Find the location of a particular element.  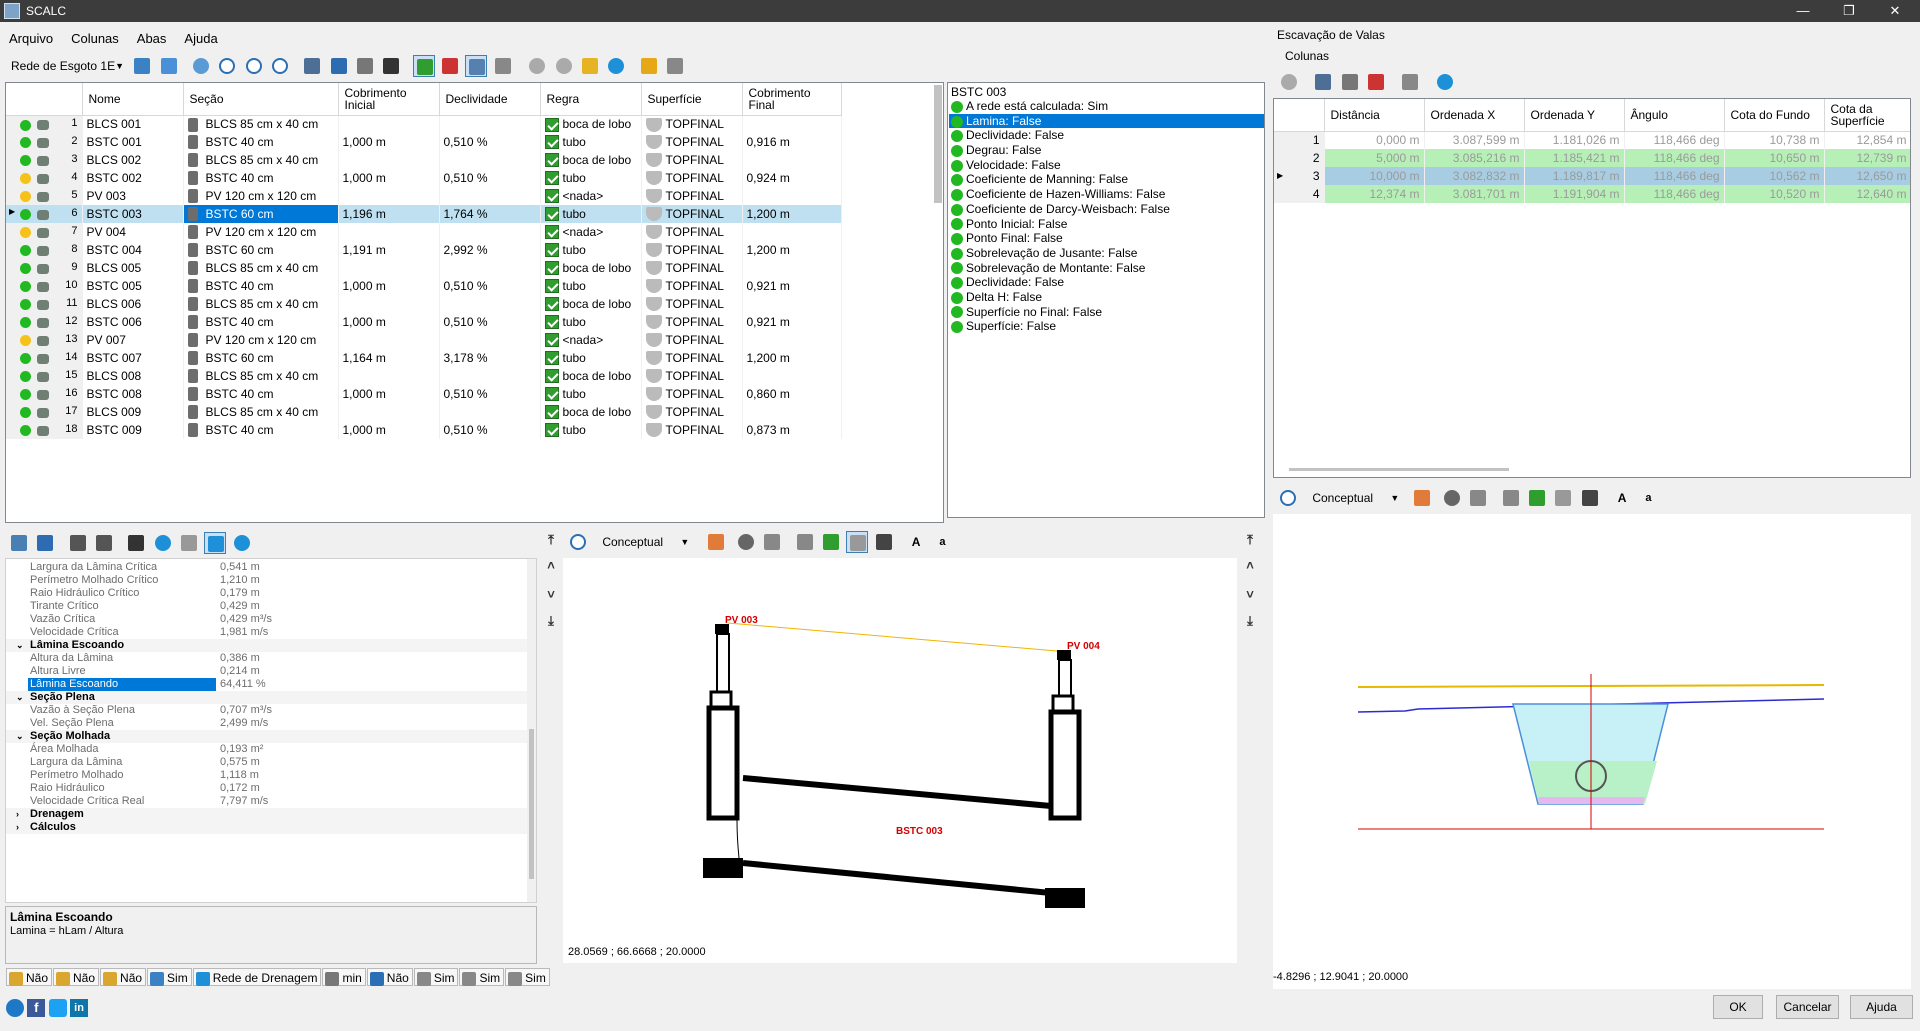

status-item: Delta H: False is located at coordinates (1106, 297).